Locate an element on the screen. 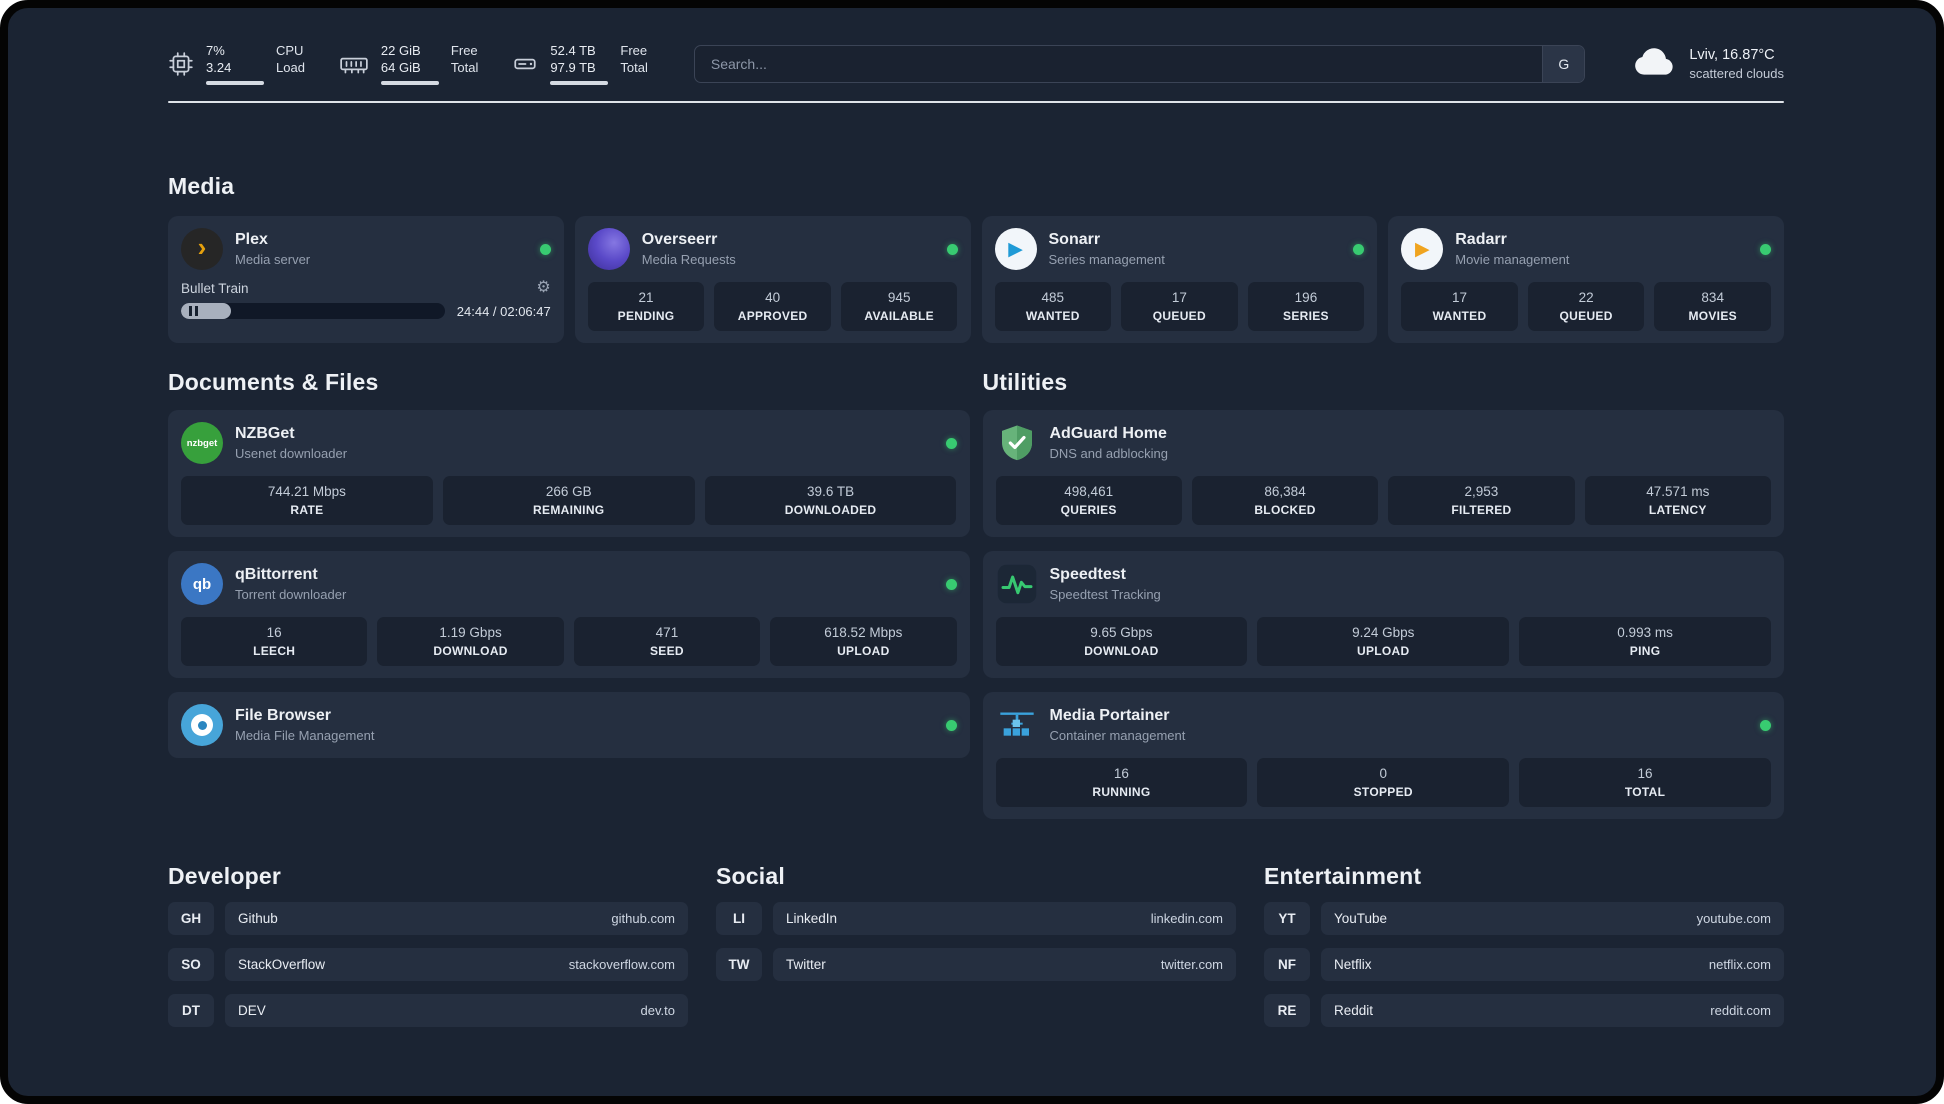 Image resolution: width=1944 pixels, height=1104 pixels. qbittorrent-icon: qb is located at coordinates (202, 584).